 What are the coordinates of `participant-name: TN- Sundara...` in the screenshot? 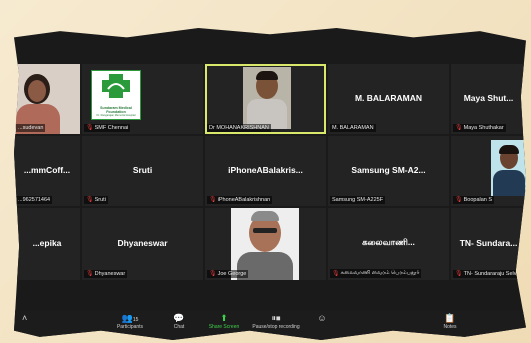 It's located at (488, 243).